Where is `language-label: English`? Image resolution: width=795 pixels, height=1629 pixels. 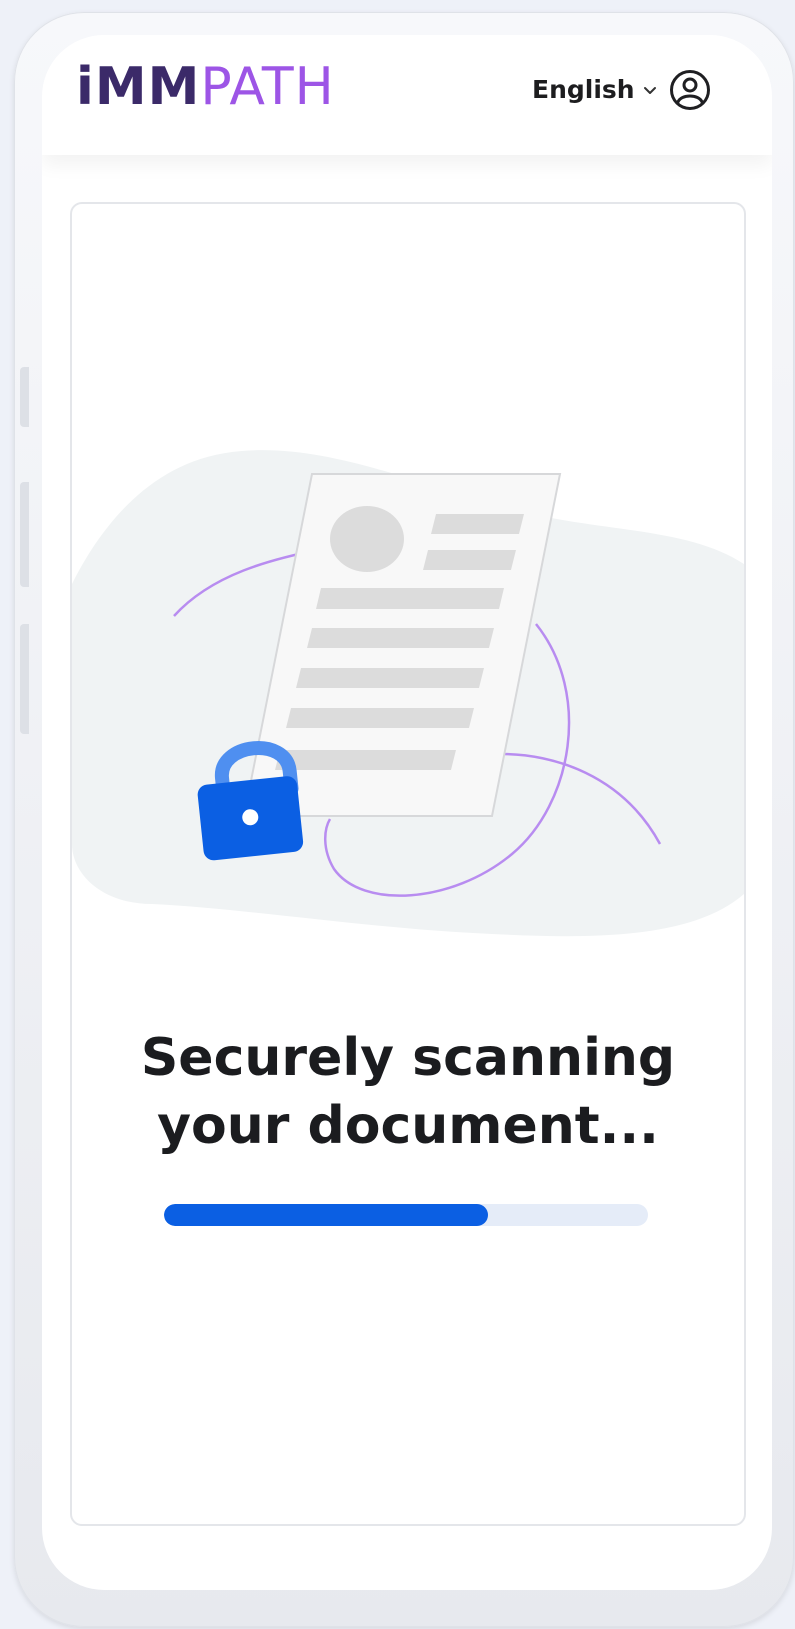 language-label: English is located at coordinates (583, 89).